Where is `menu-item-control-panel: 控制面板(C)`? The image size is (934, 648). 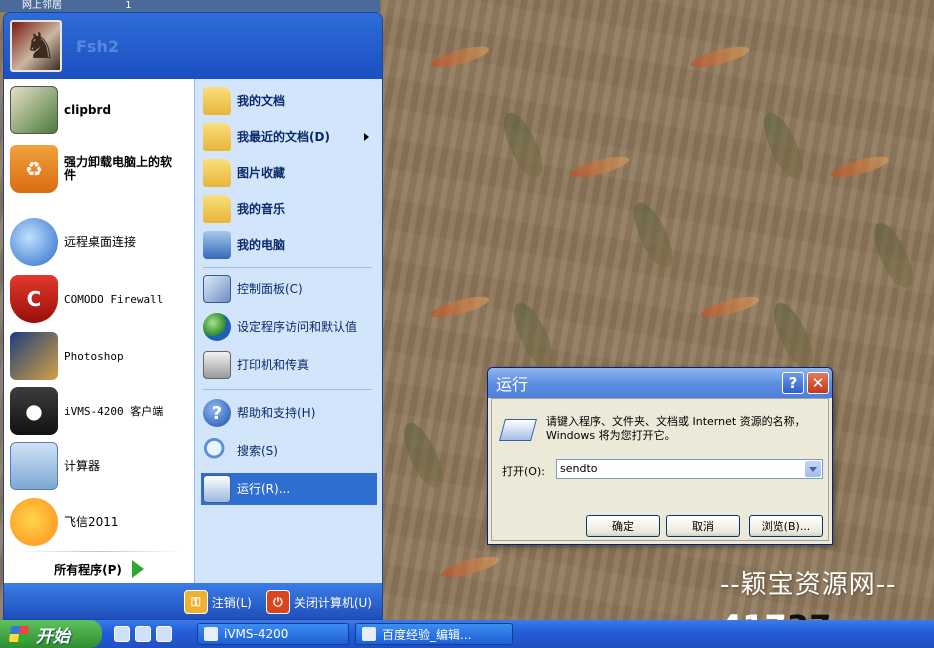
menu-item-control-panel: 控制面板(C) is located at coordinates (289, 289).